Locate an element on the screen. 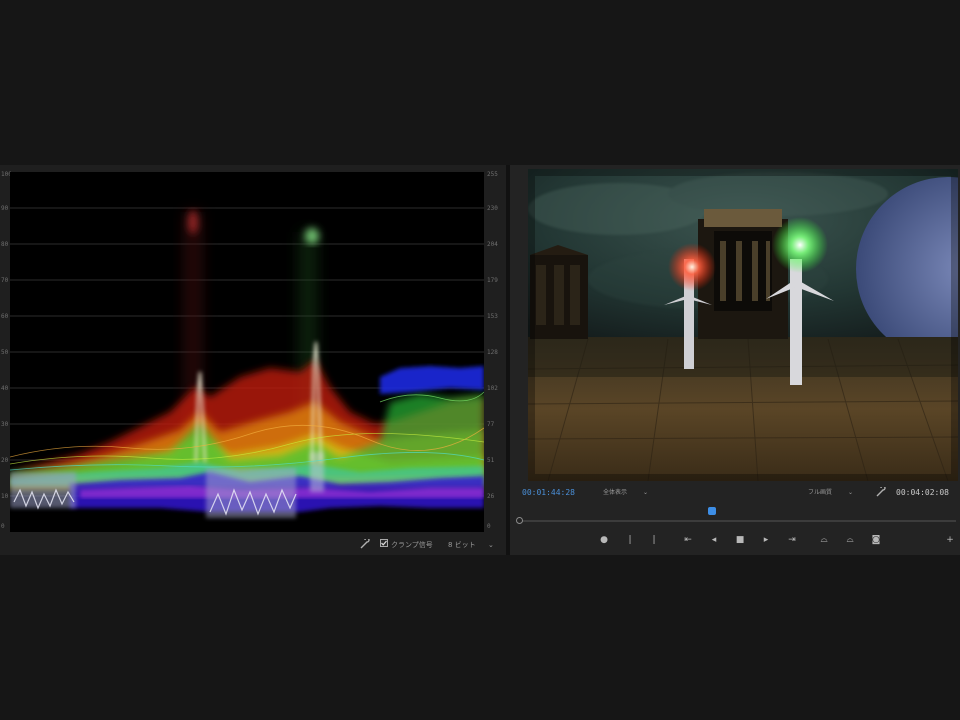 The image size is (960, 720). lift-button: ⌓ is located at coordinates (824, 540).